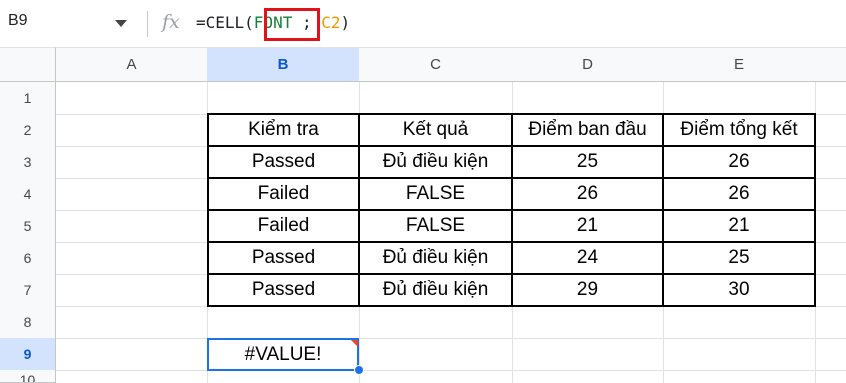 The width and height of the screenshot is (846, 383). Describe the element at coordinates (225, 22) in the screenshot. I see `formula-prefix: =CELL(` at that location.